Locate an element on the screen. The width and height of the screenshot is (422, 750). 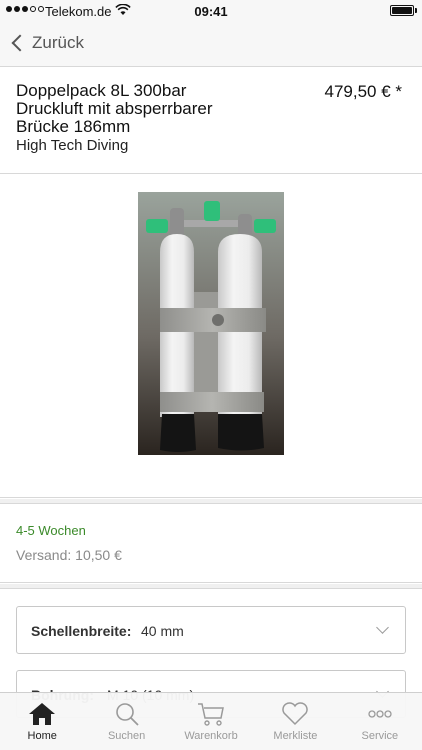
shipping-cost: Versand: 10,50 € is located at coordinates (69, 555).